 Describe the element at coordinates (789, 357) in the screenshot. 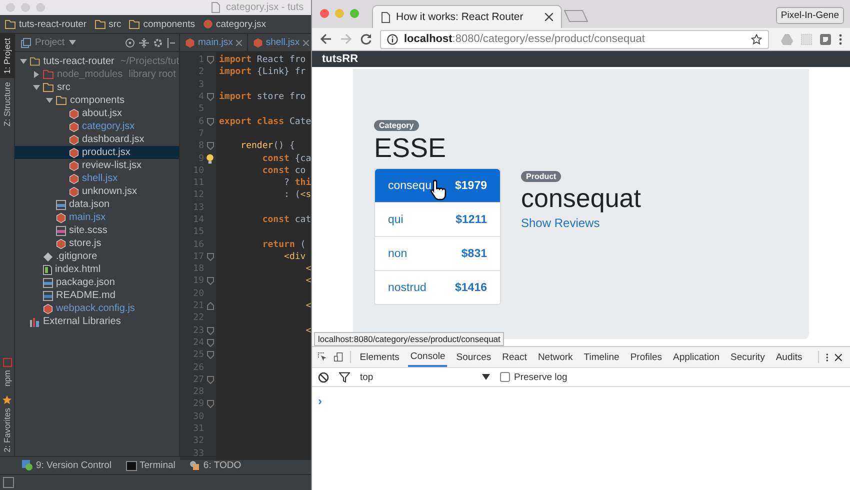

I see `devtools-tab: Audits` at that location.